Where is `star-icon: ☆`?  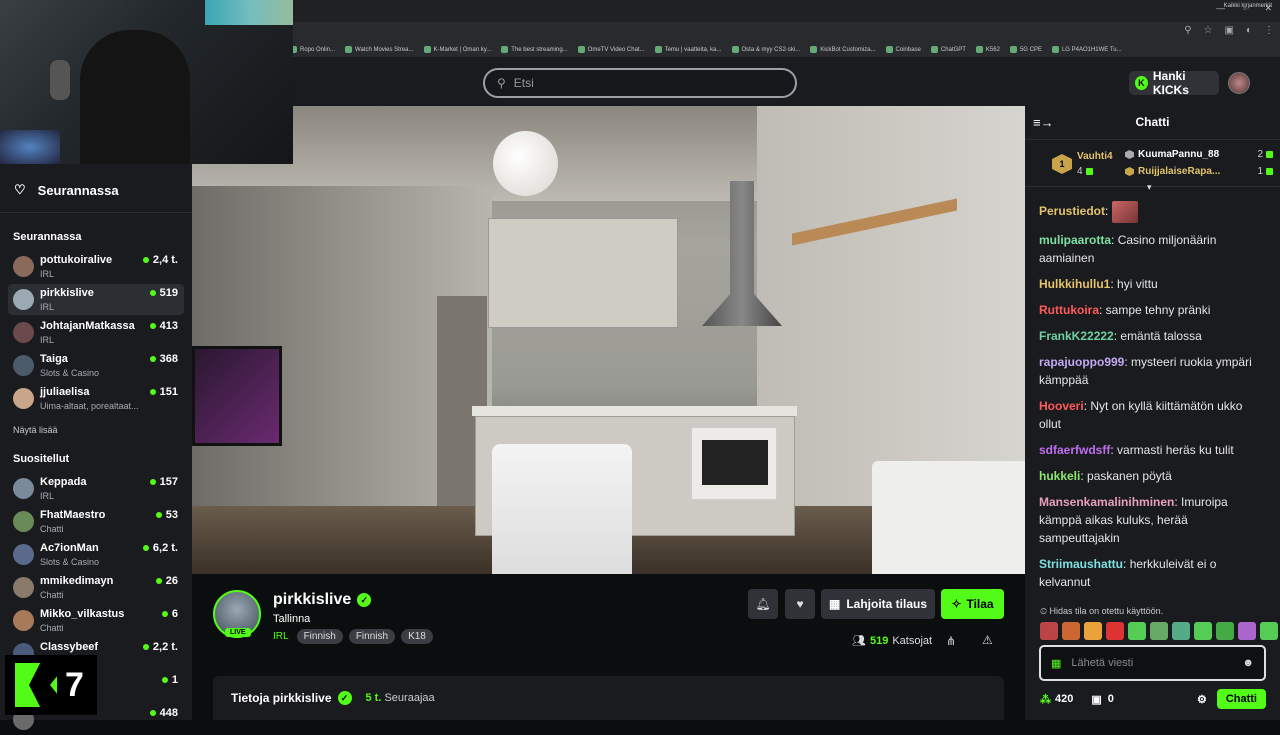 star-icon: ☆ is located at coordinates (1208, 30).